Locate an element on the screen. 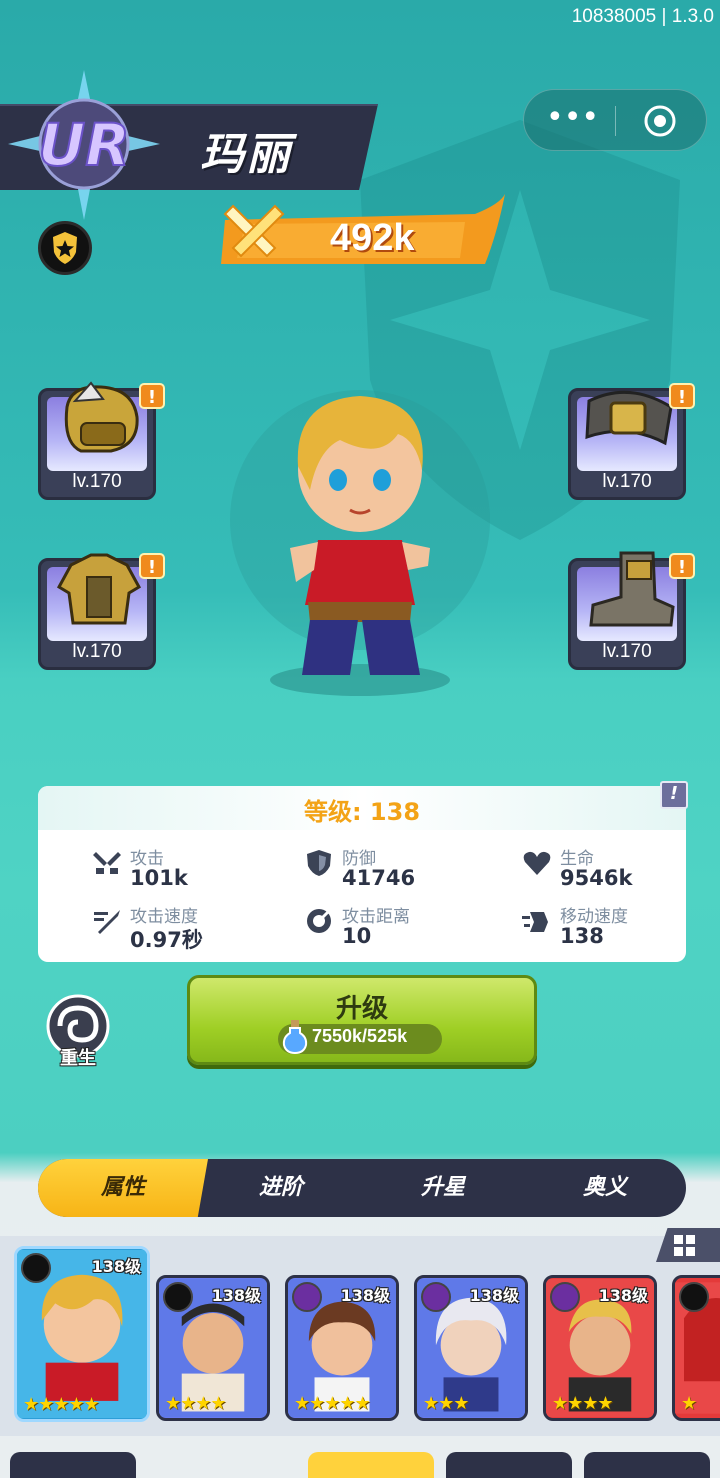 This screenshot has width=720, height=1478. tab-bar: 属性 进阶 升星 奥义 is located at coordinates (362, 1188).